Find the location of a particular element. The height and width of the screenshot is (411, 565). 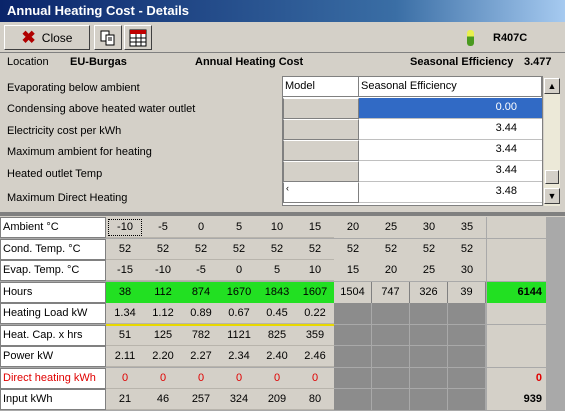

scroll-thumb is located at coordinates (552, 177).